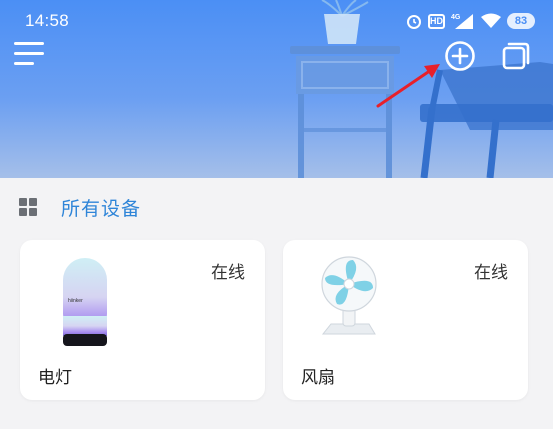  Describe the element at coordinates (55, 378) in the screenshot. I see `device-name: 电灯` at that location.